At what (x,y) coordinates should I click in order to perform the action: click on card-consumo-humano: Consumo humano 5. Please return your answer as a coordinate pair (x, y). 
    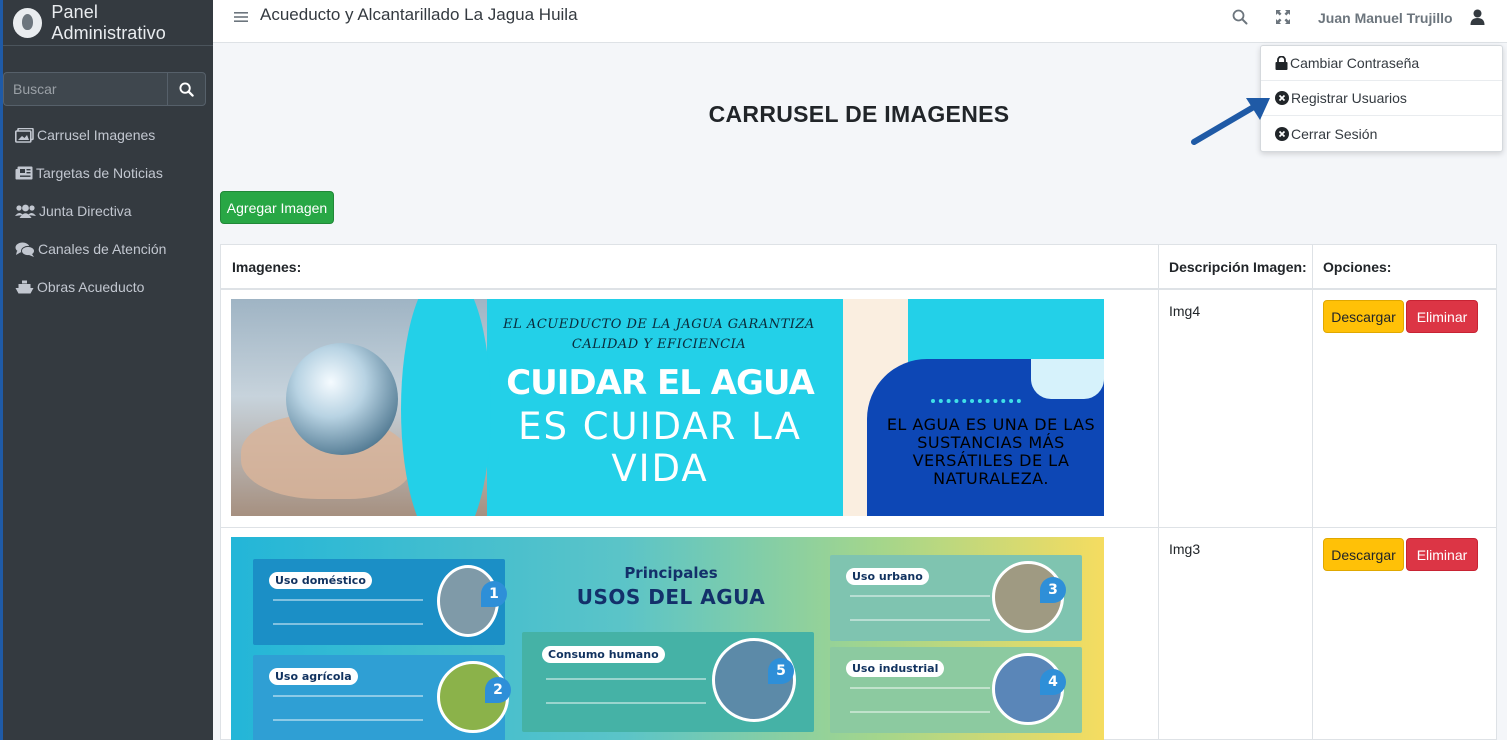
    Looking at the image, I should click on (668, 682).